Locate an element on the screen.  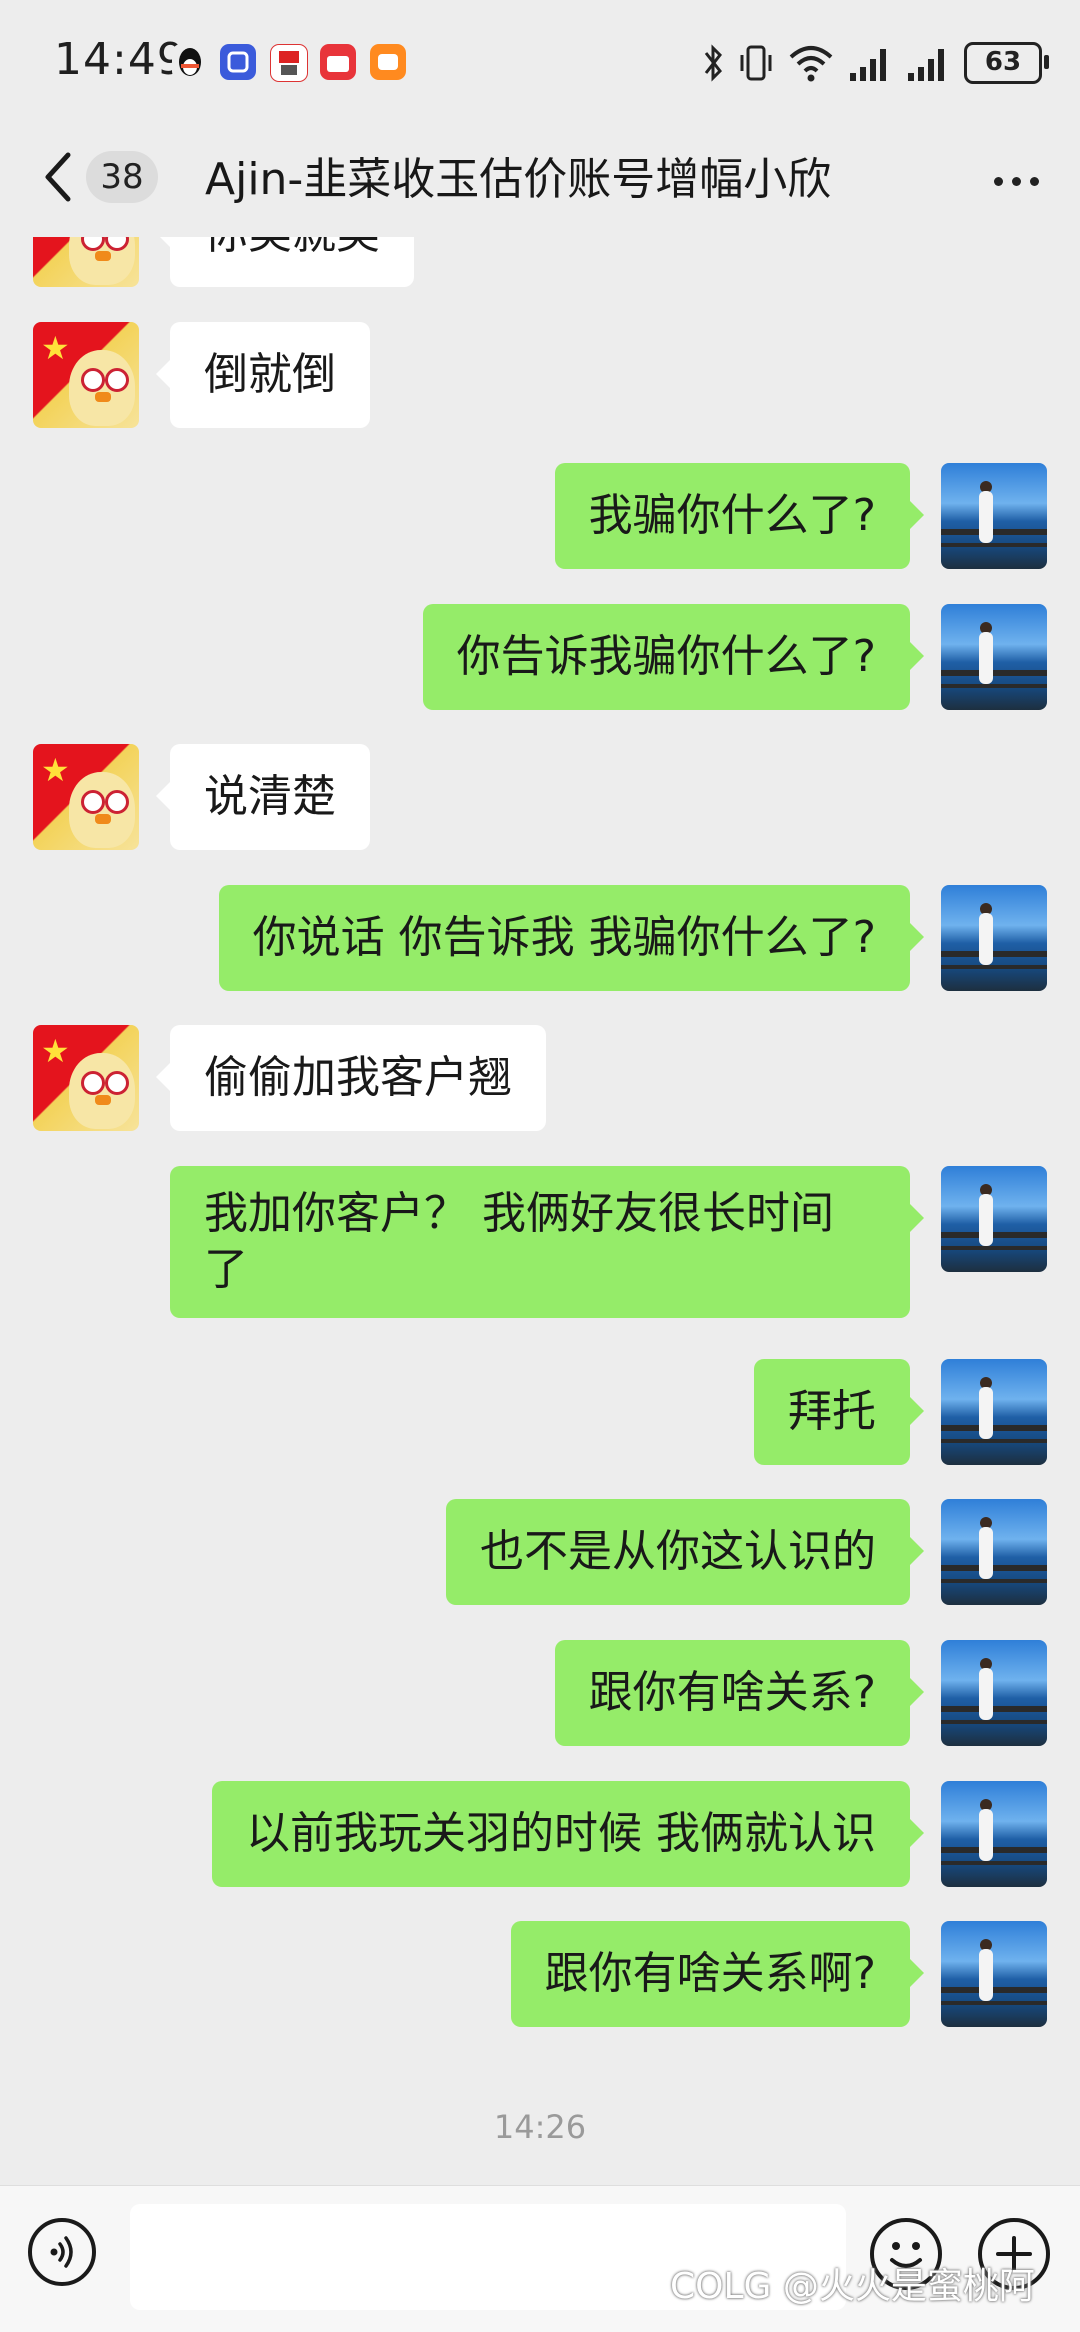
received-message-bubble: 倒就倒 is located at coordinates (263, 375).